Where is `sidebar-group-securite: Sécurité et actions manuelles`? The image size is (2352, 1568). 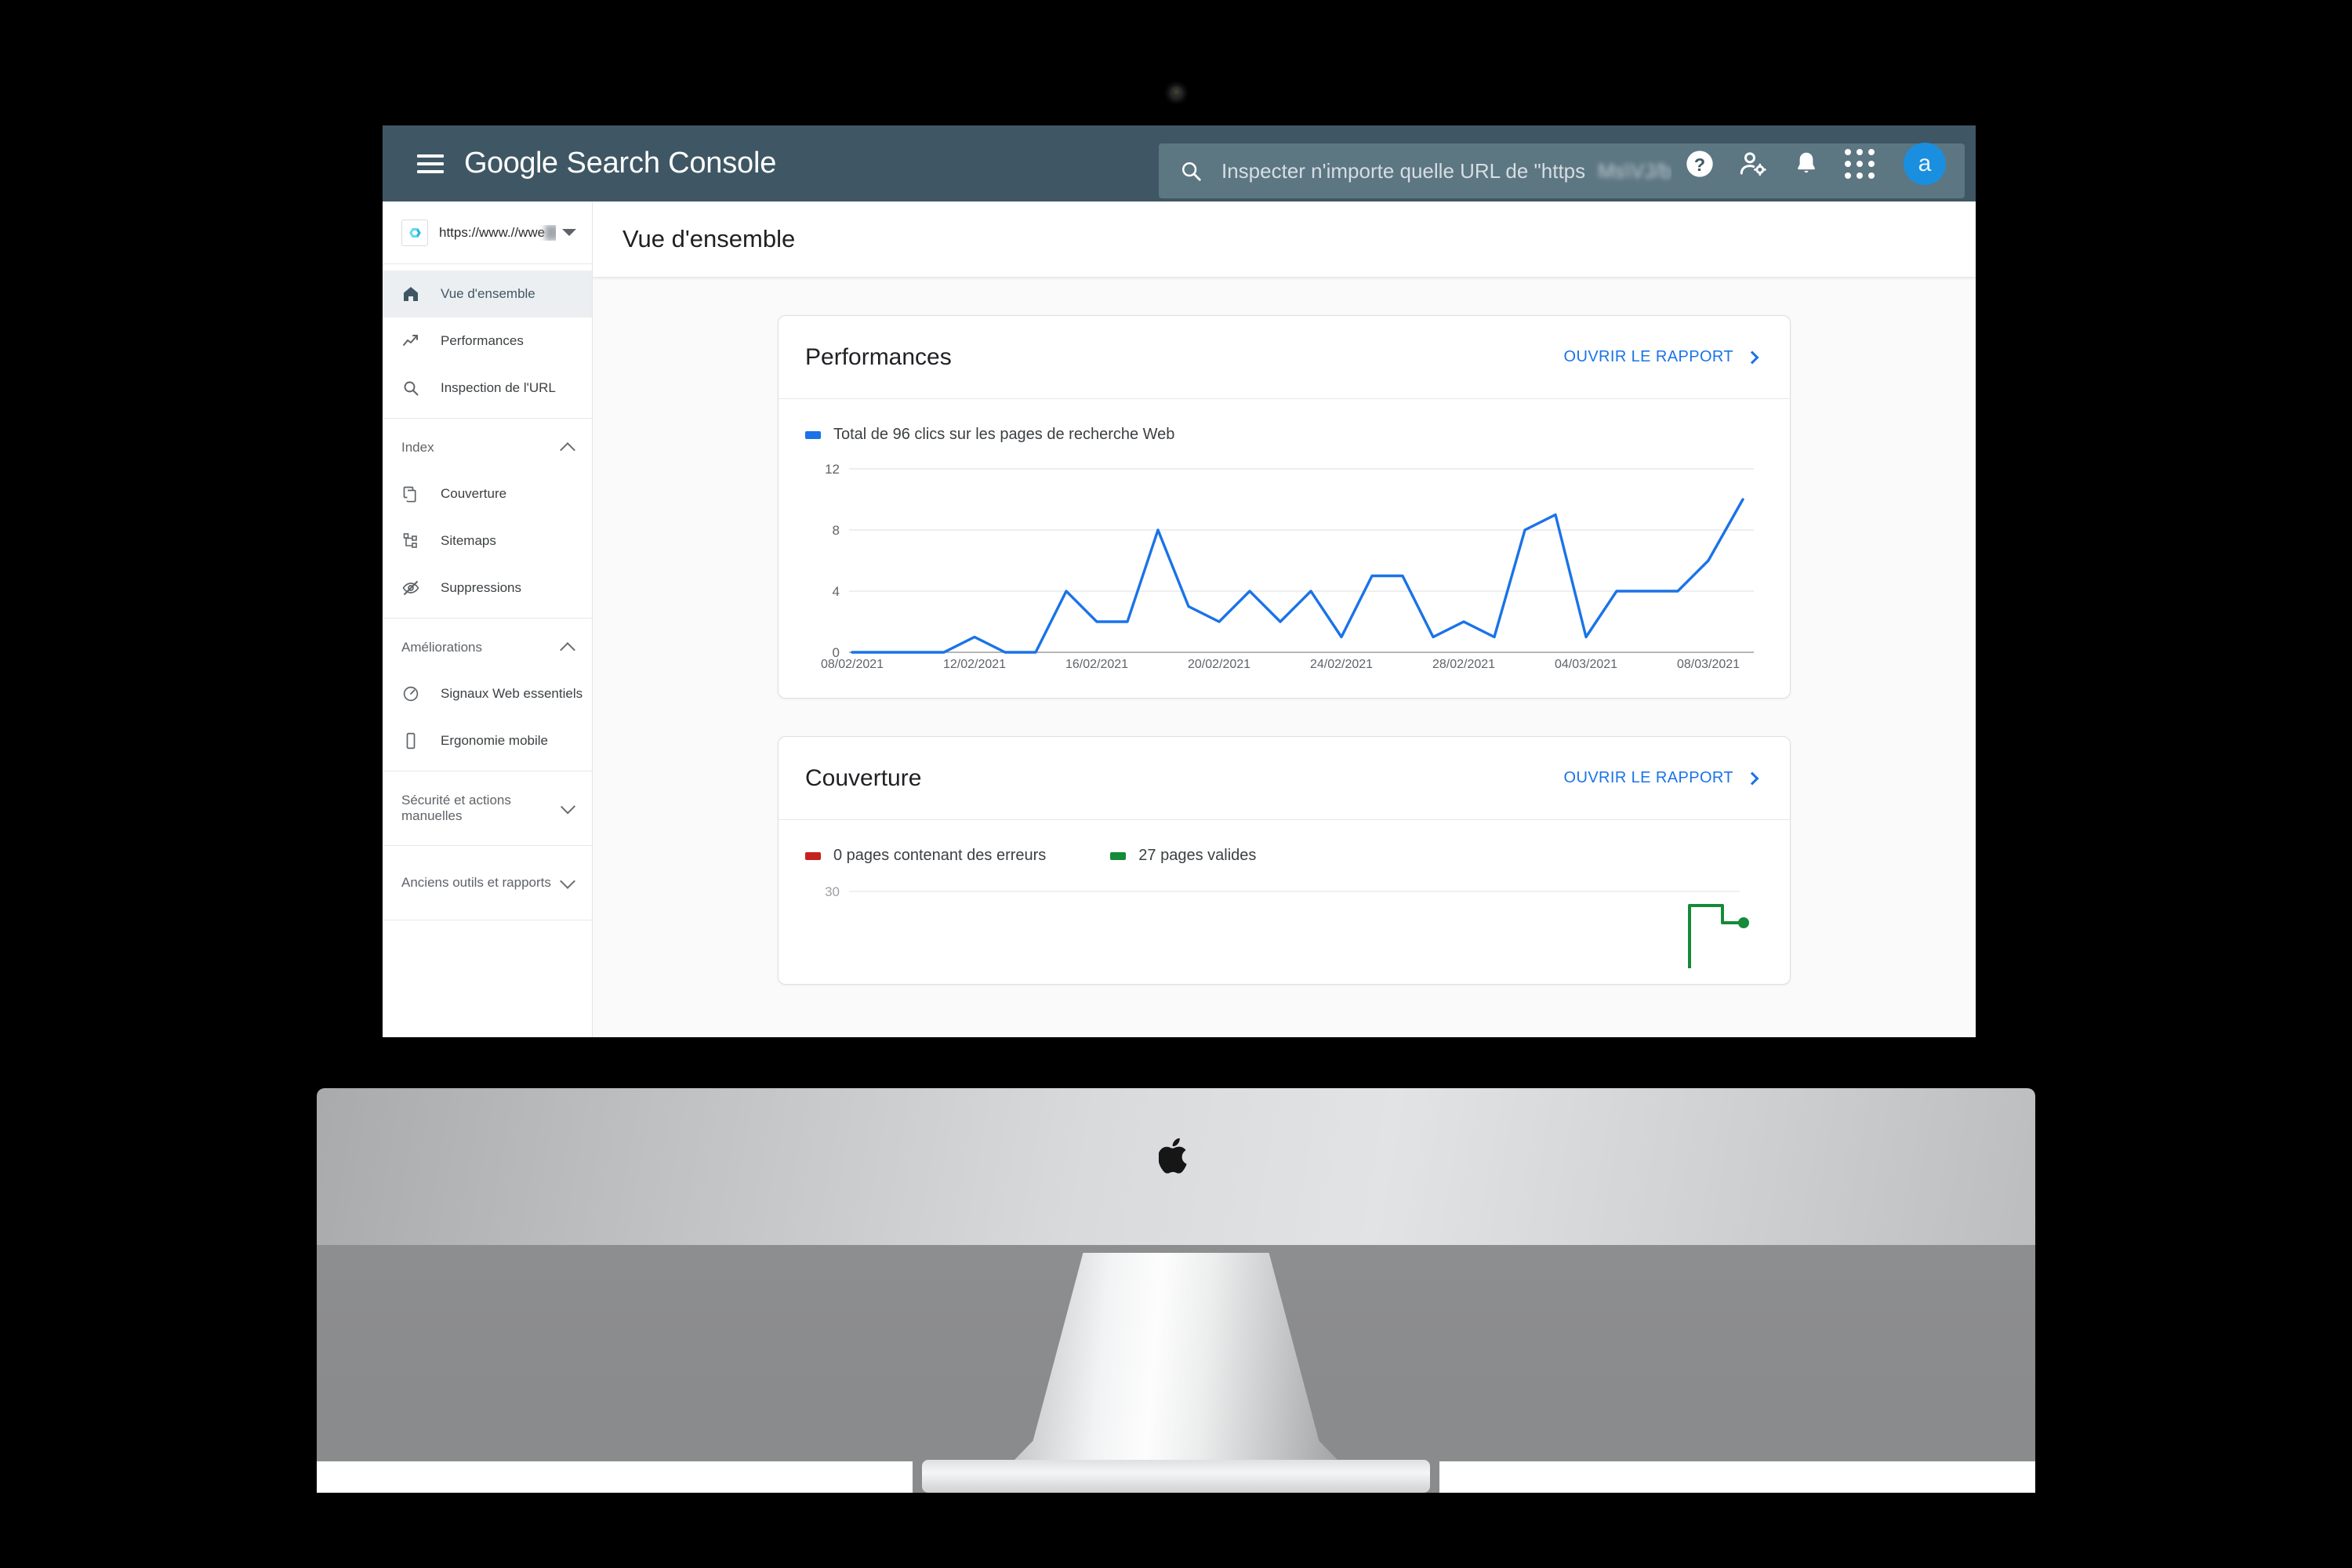 sidebar-group-securite: Sécurité et actions manuelles is located at coordinates (487, 808).